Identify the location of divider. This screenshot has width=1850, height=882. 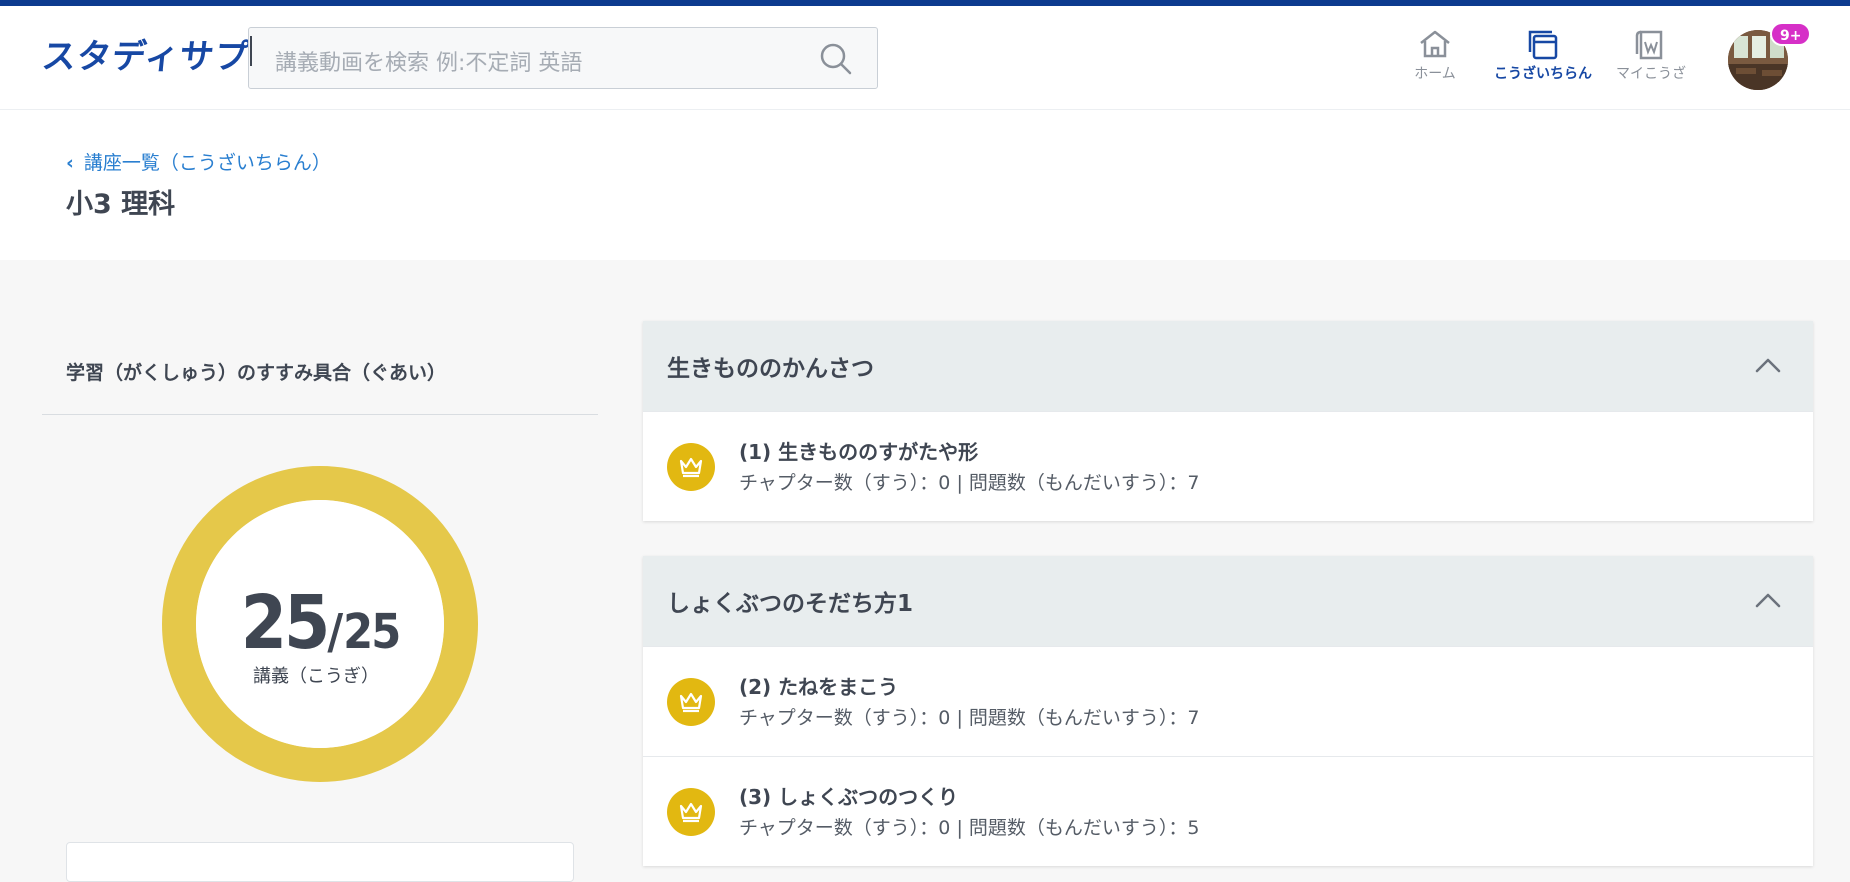
(320, 414).